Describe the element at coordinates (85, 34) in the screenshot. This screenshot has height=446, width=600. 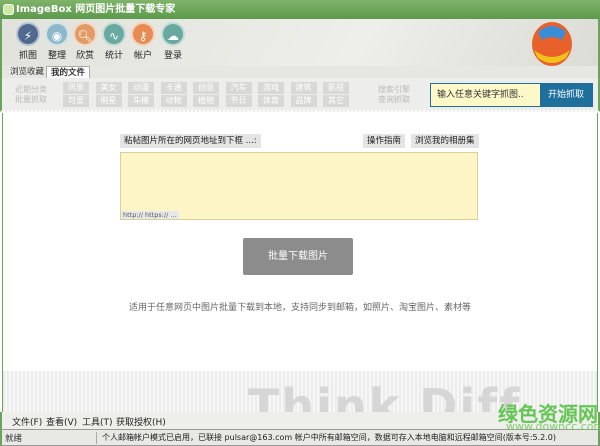
I see `magnifier-icon: 🔍︎` at that location.